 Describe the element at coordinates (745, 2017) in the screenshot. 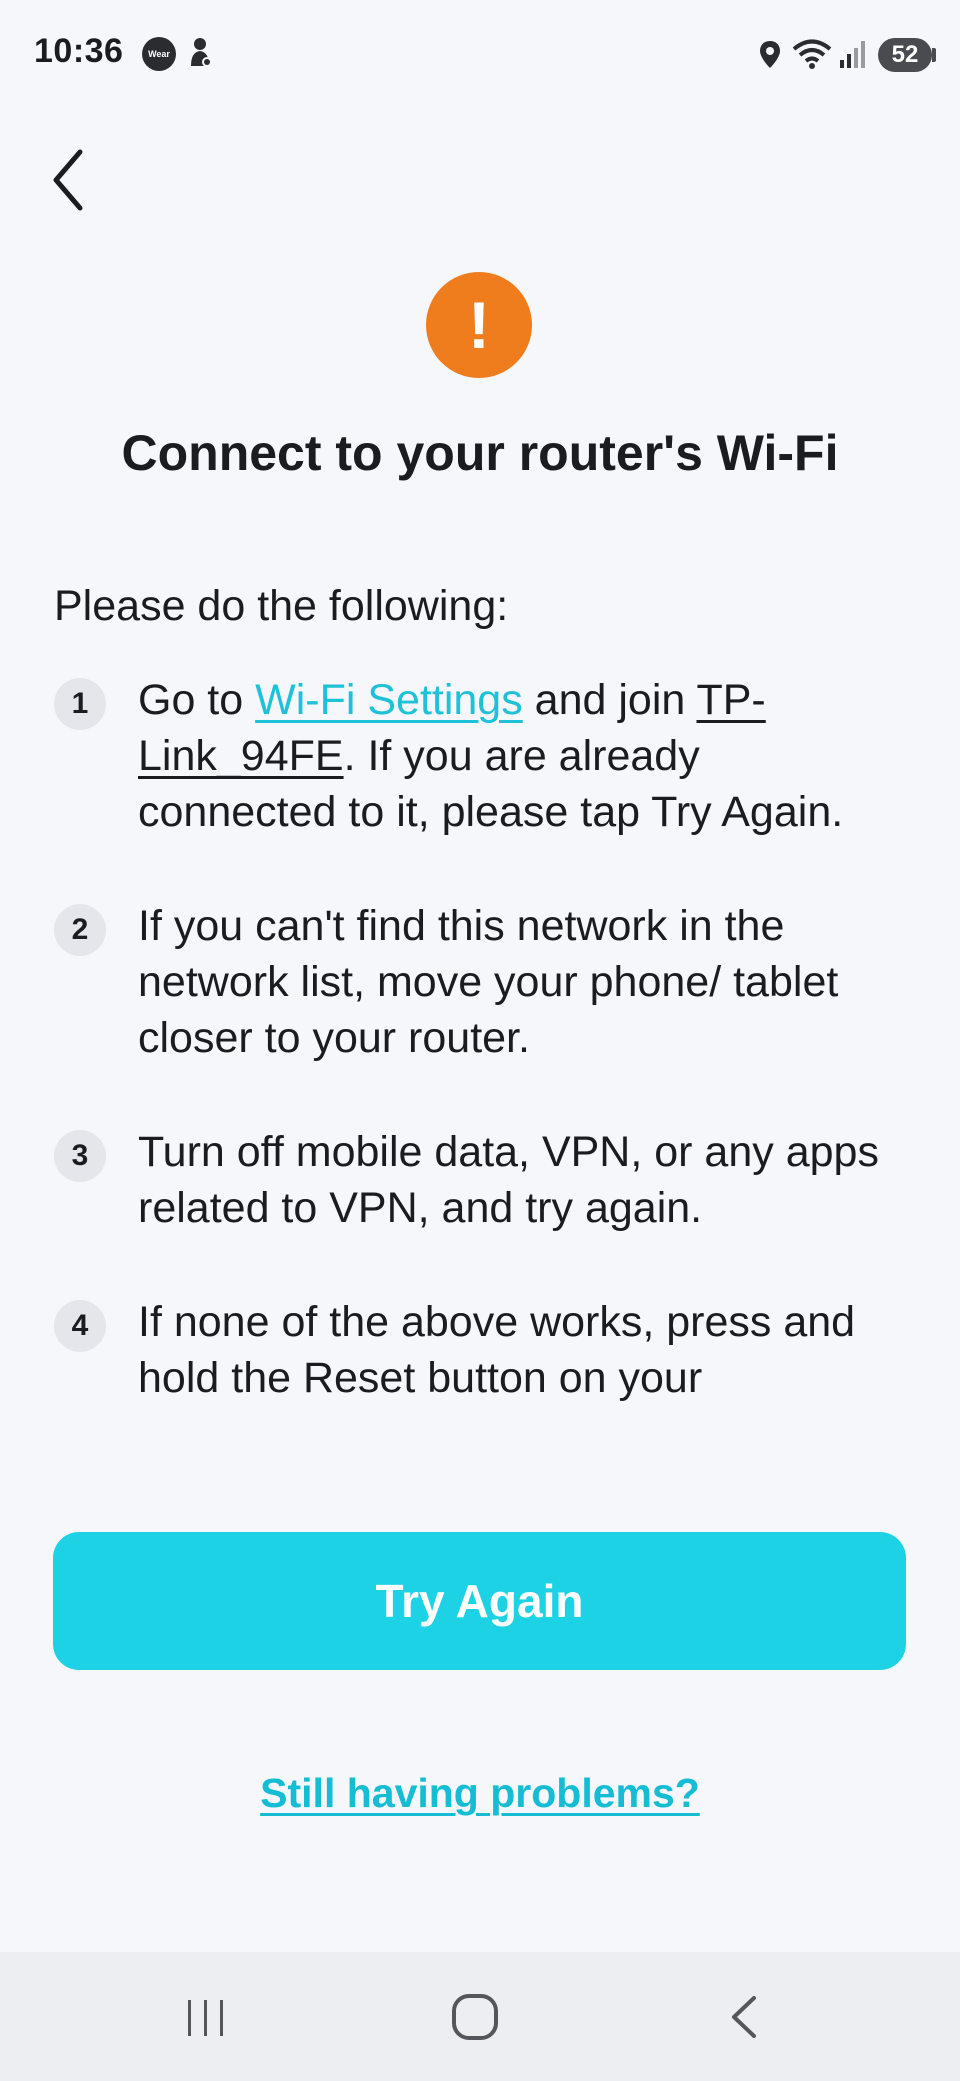

I see `back-icon` at that location.